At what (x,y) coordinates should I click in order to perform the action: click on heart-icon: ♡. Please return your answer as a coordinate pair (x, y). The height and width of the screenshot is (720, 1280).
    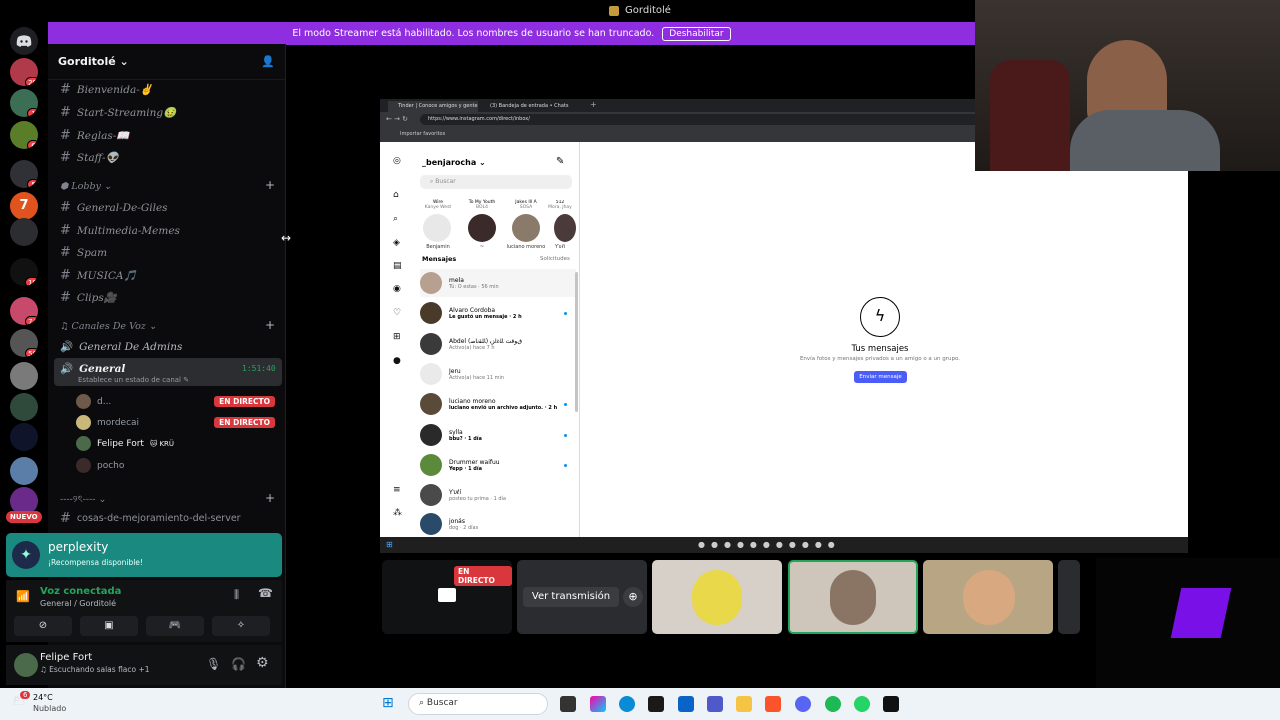
    Looking at the image, I should click on (397, 313).